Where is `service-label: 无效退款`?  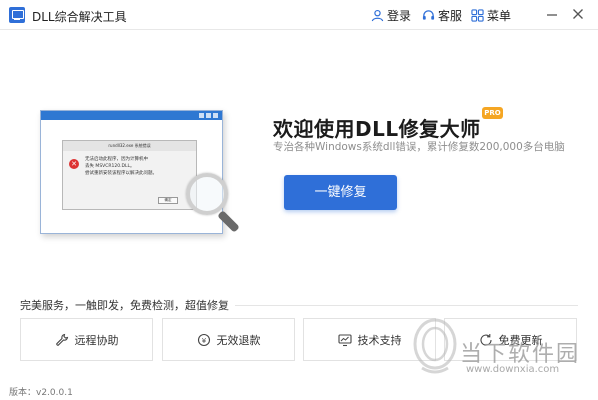 service-label: 无效退款 is located at coordinates (238, 340).